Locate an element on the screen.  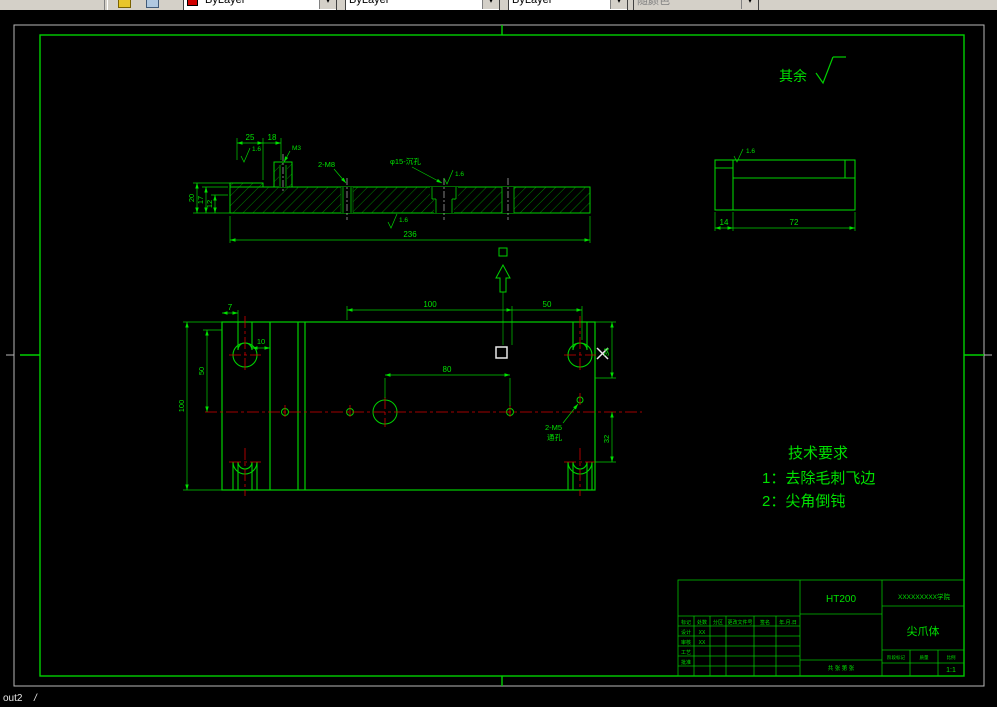
tb-design: 设计 is located at coordinates (686, 632).